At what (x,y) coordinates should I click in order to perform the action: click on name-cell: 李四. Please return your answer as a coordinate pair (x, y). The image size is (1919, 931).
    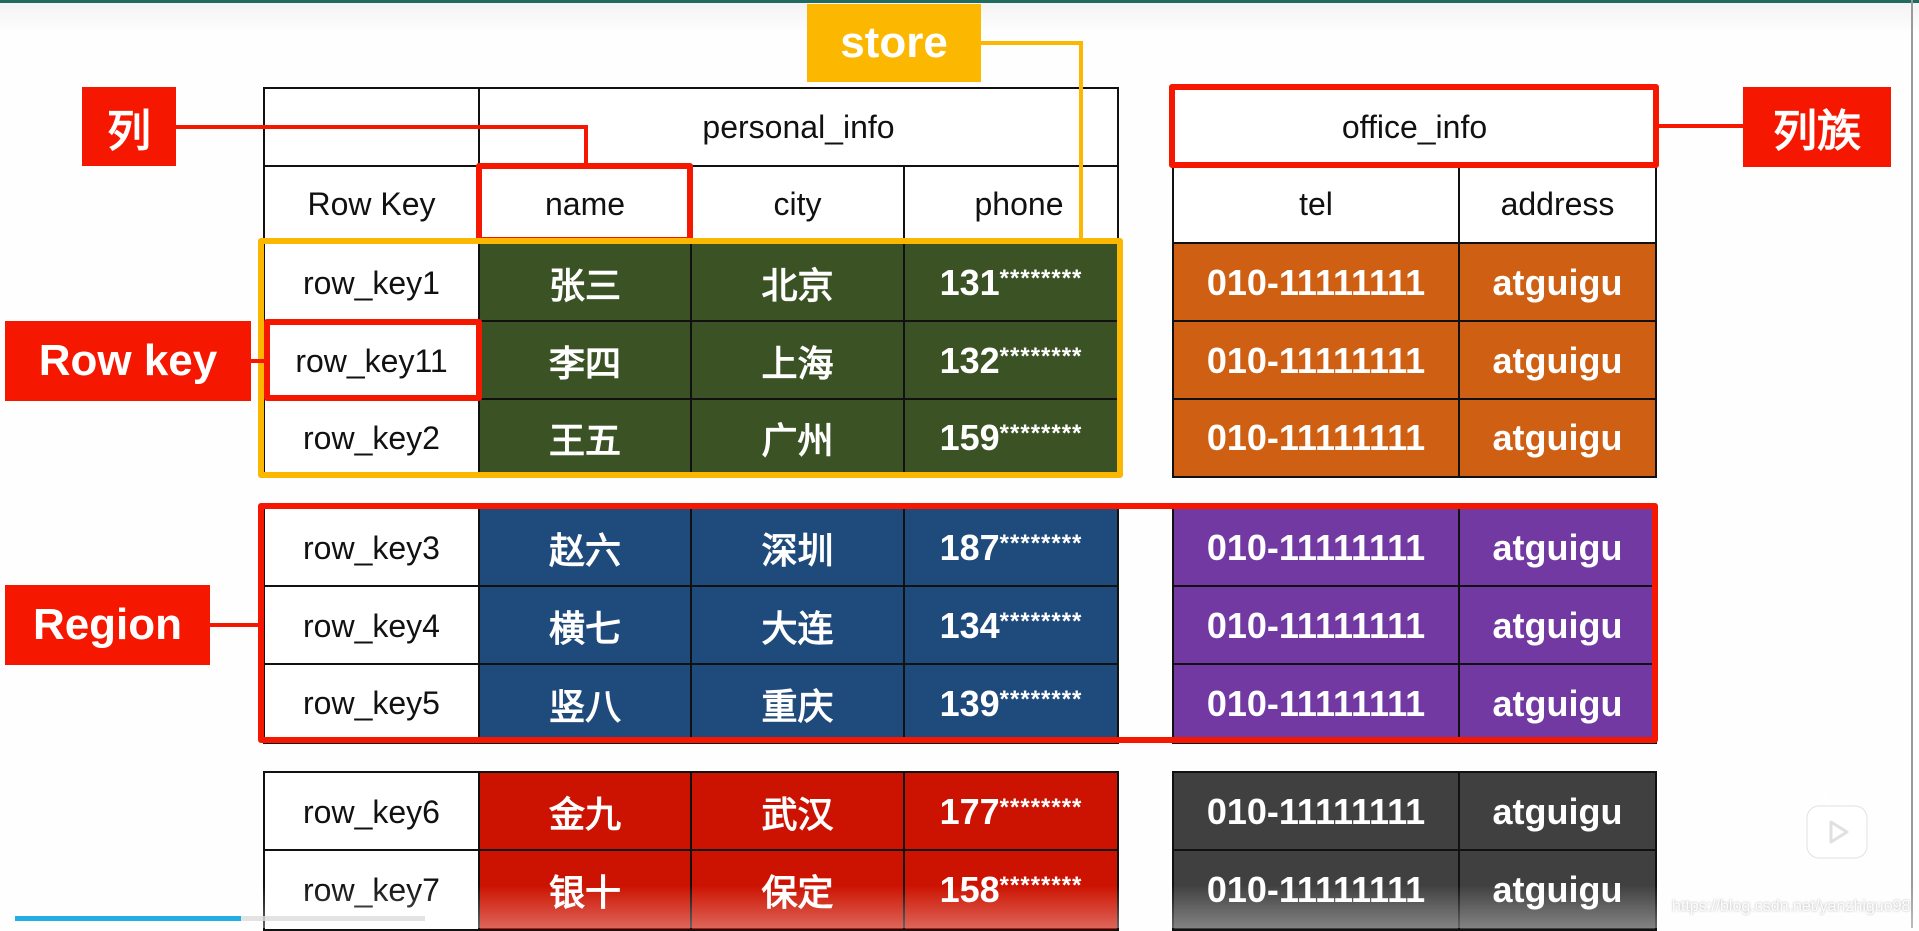
    Looking at the image, I should click on (585, 361).